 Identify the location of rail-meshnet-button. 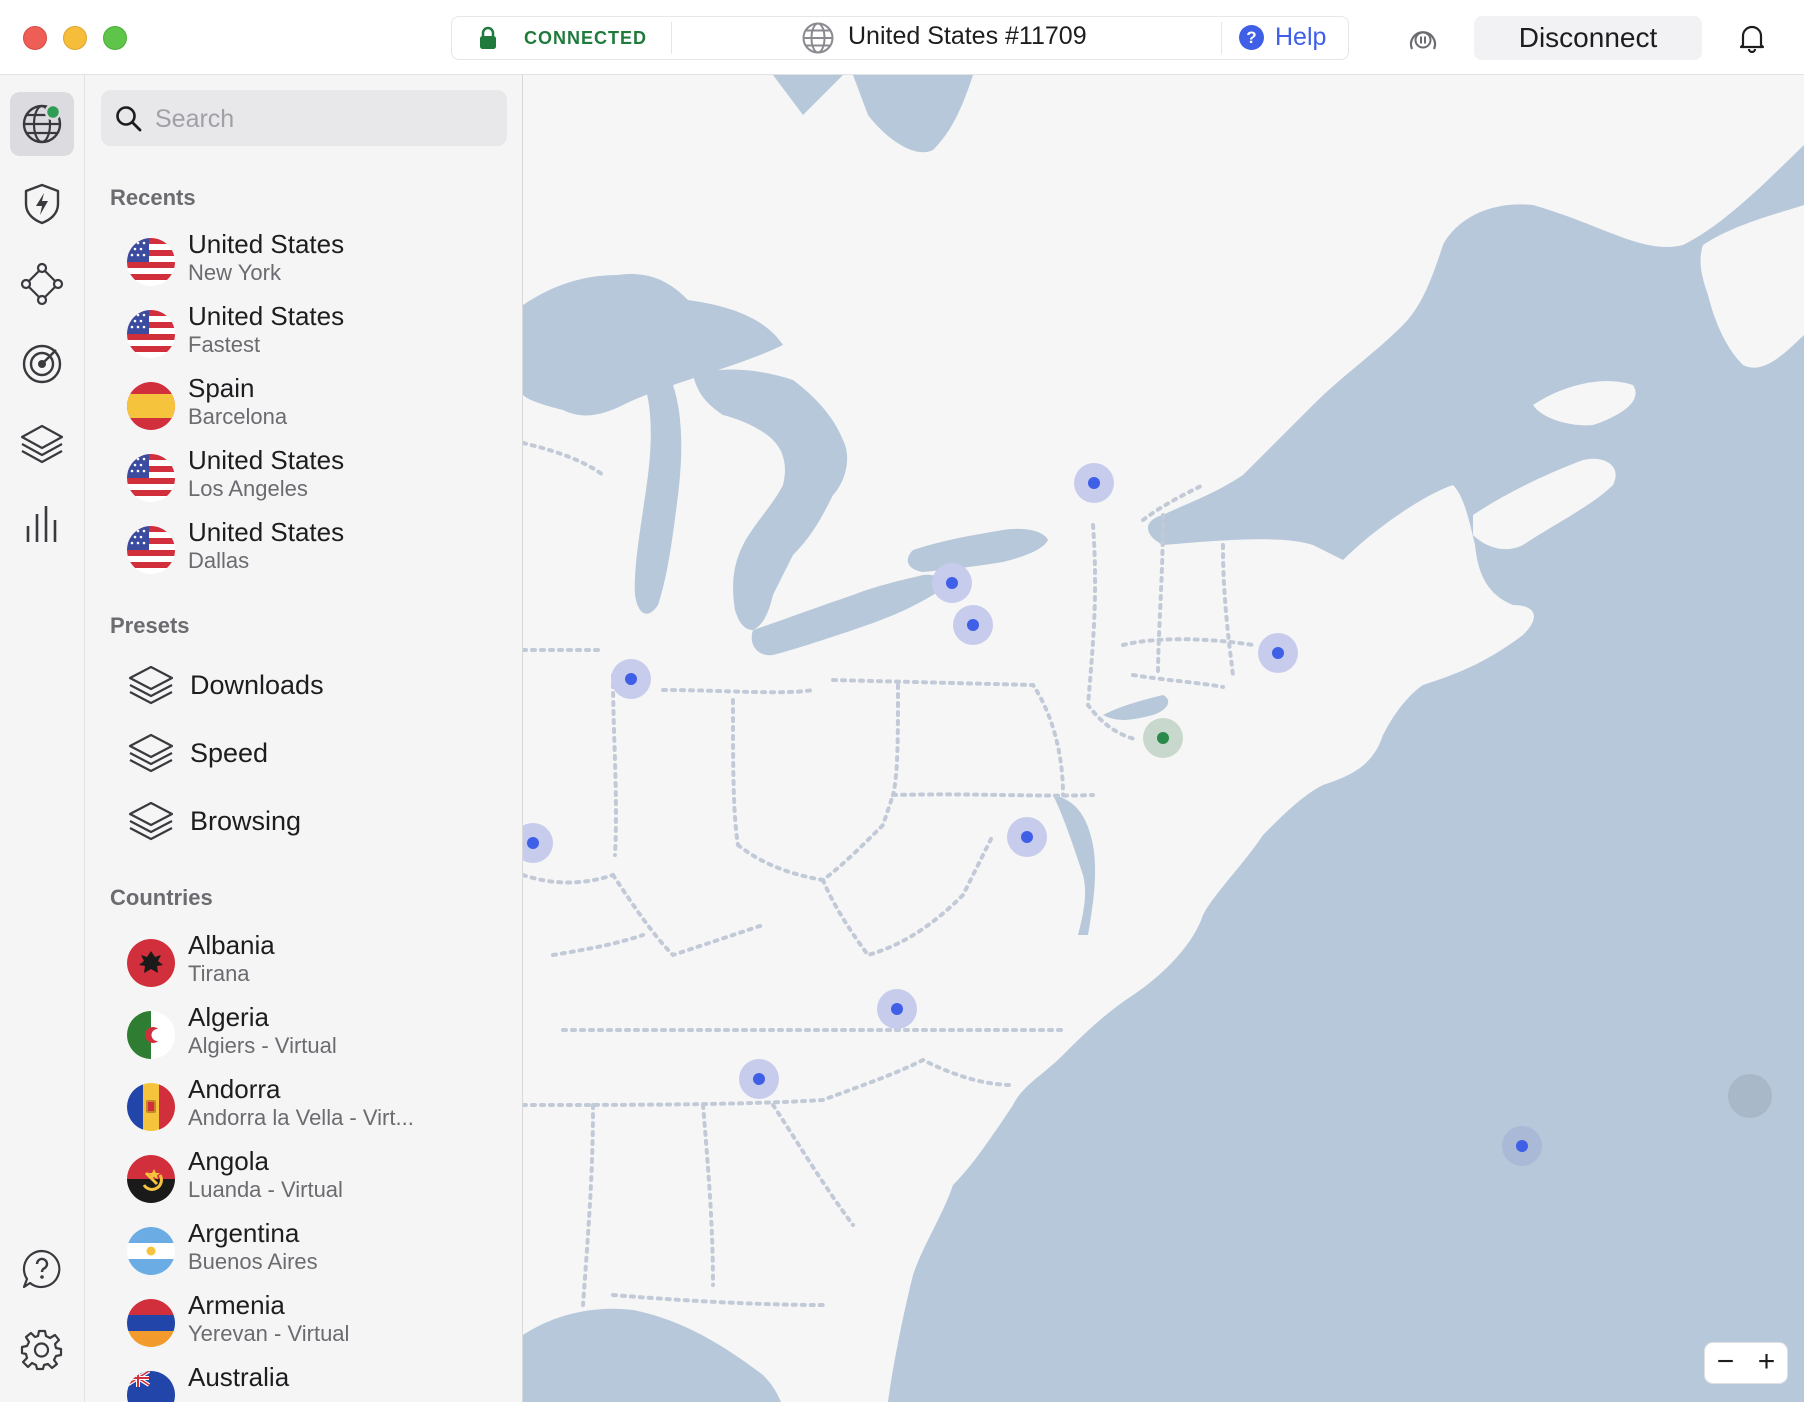
(42, 284).